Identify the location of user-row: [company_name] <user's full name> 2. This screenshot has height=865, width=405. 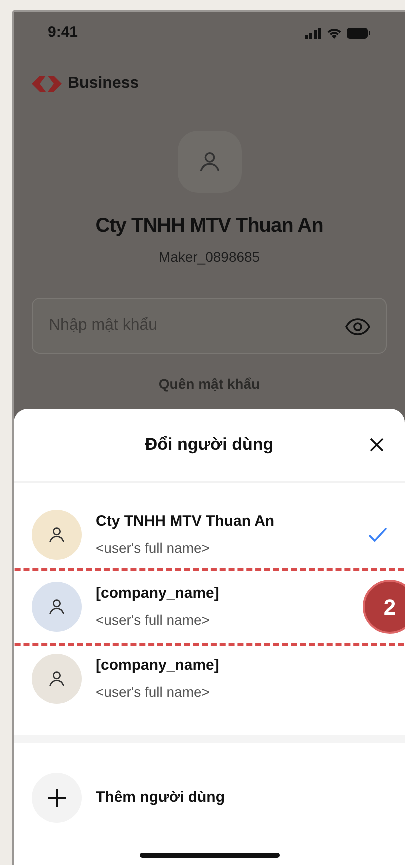
(209, 607).